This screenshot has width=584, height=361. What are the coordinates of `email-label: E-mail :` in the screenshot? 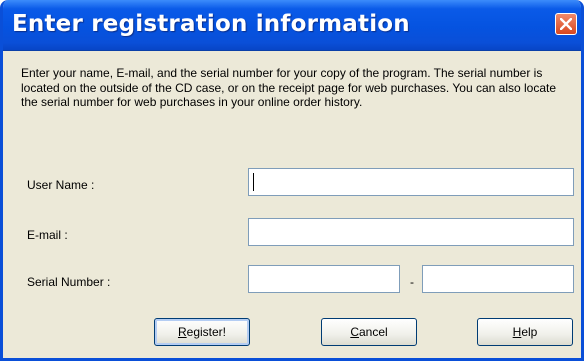 It's located at (47, 235).